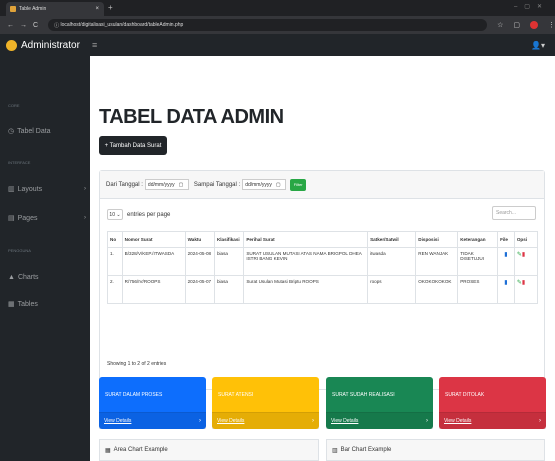 The height and width of the screenshot is (461, 555). Describe the element at coordinates (277, 8) in the screenshot. I see `browser-tab-strip: Table Admin × + –▢✕` at that location.